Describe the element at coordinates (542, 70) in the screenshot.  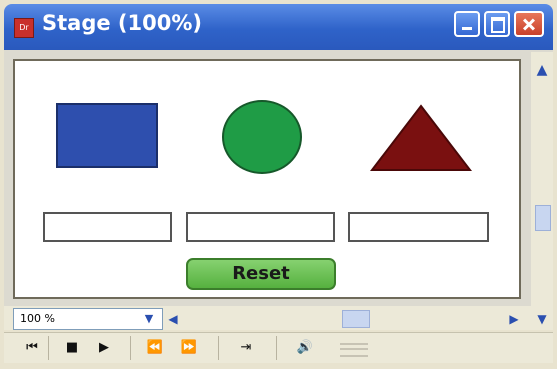
I see `scroll-up-icon: ▲` at that location.